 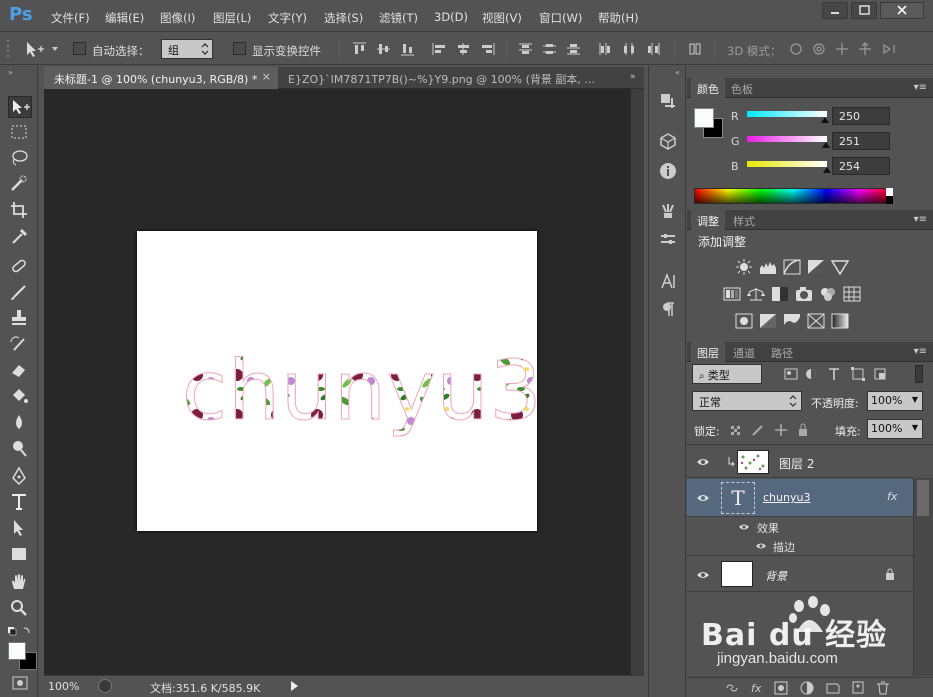 What do you see at coordinates (668, 211) in the screenshot?
I see `brush-presets-icon` at bounding box center [668, 211].